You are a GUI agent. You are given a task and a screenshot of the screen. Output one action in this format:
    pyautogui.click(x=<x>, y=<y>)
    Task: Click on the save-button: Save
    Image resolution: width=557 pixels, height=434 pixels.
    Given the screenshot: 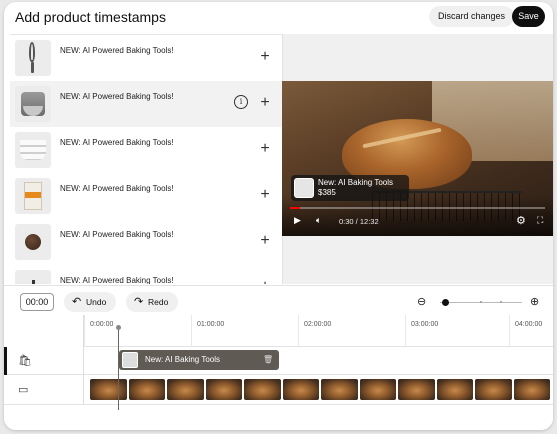 What is the action you would take?
    pyautogui.click(x=528, y=16)
    